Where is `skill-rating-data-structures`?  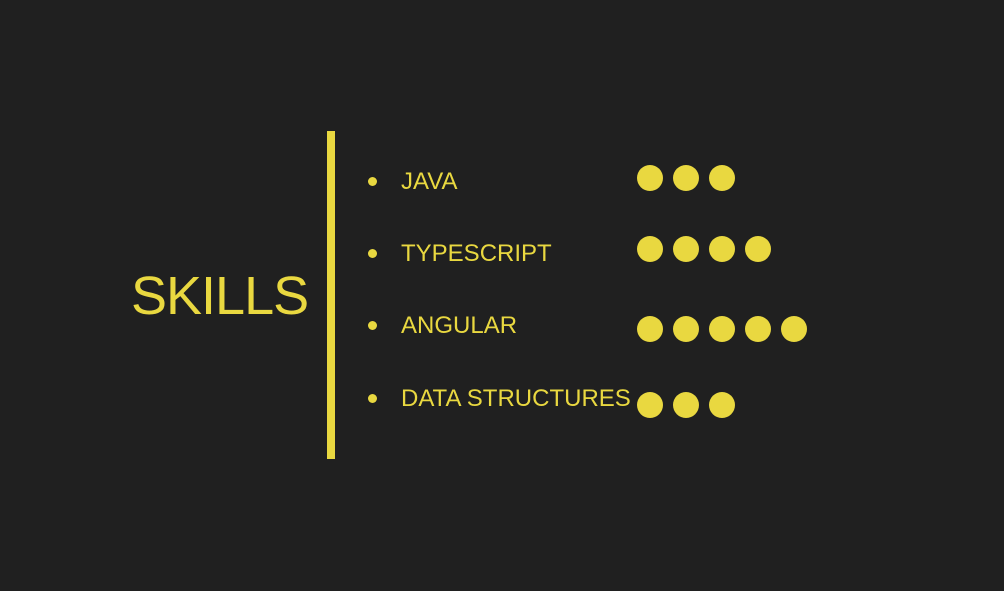 skill-rating-data-structures is located at coordinates (686, 405).